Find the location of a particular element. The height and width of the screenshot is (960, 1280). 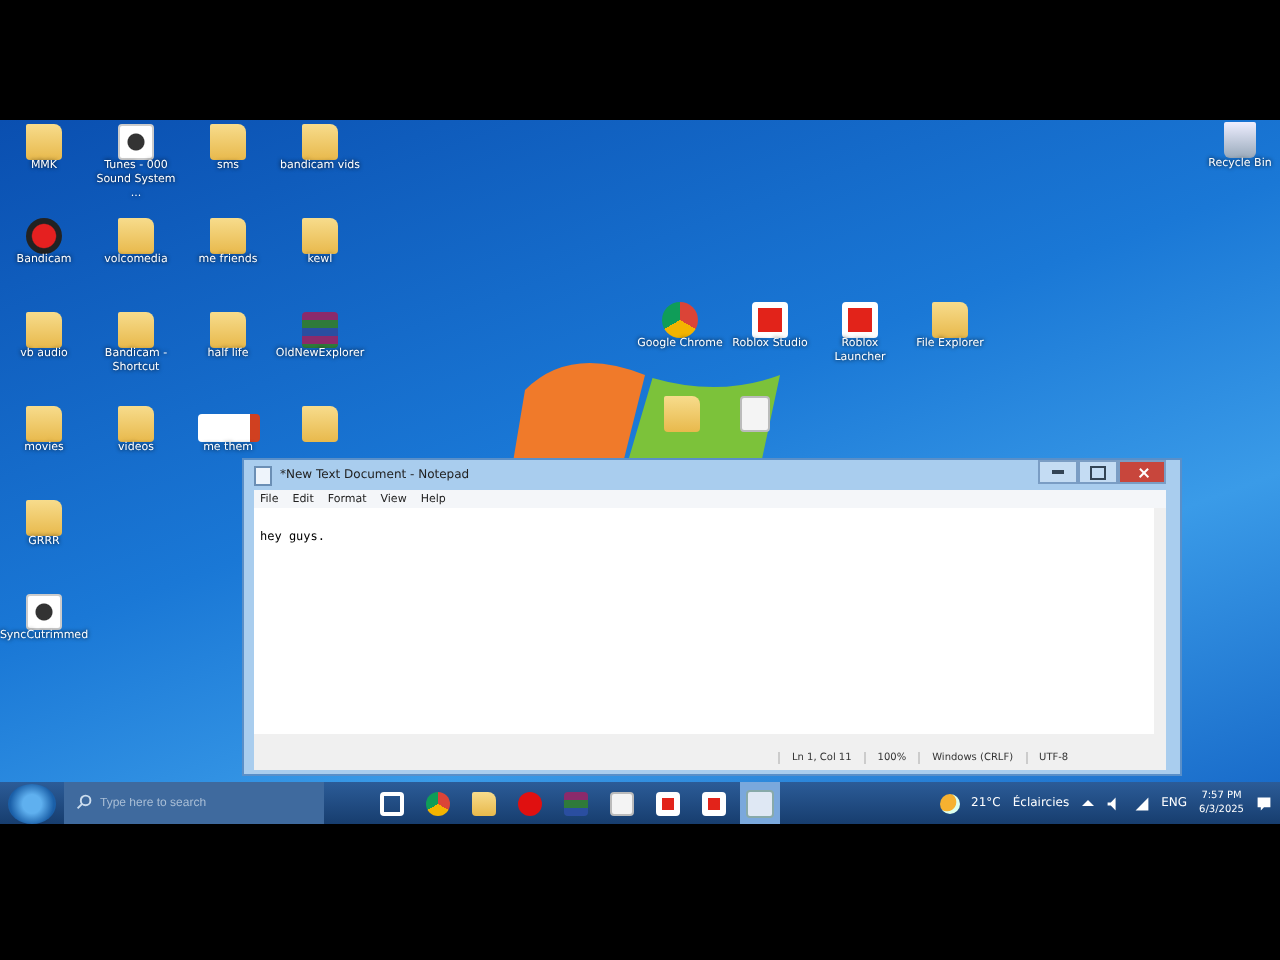

notepad-icon is located at coordinates (263, 475).